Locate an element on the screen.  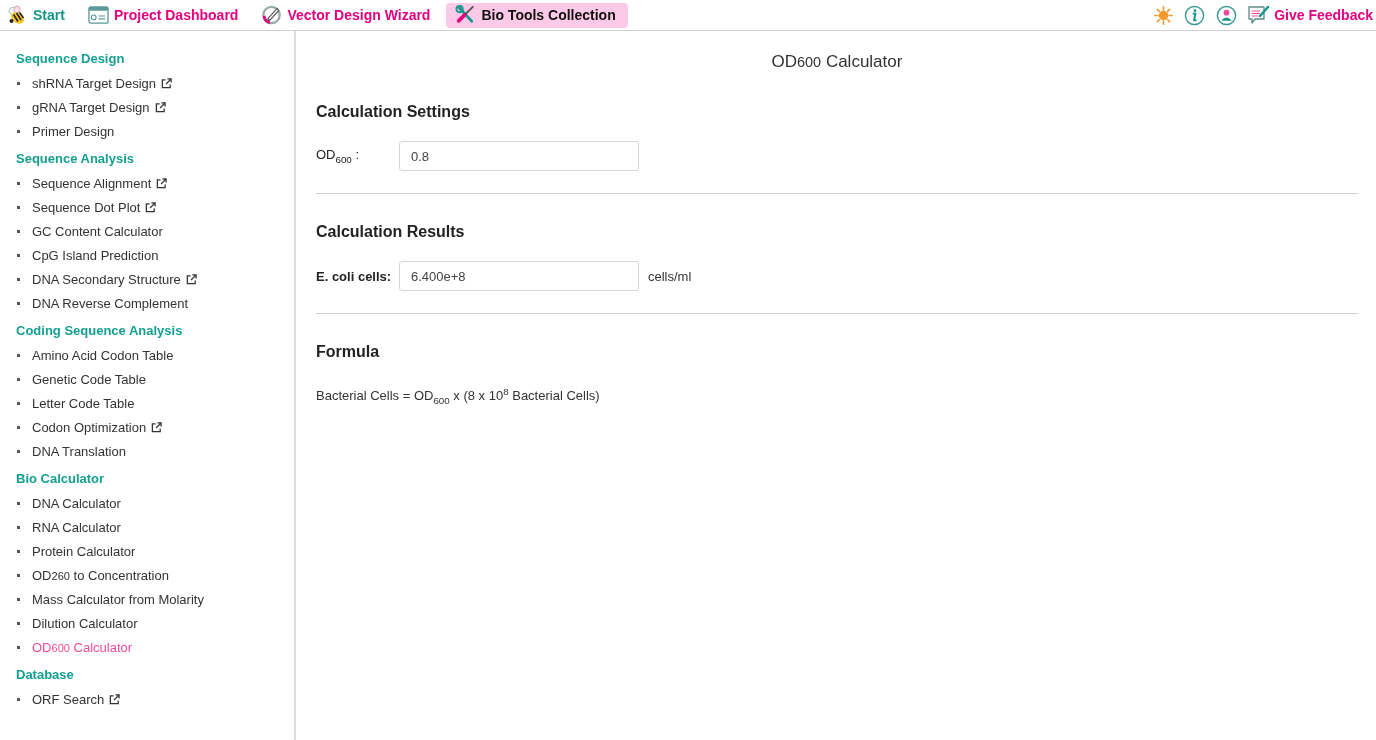
section-heading: Calculation Results is located at coordinates (391, 232).